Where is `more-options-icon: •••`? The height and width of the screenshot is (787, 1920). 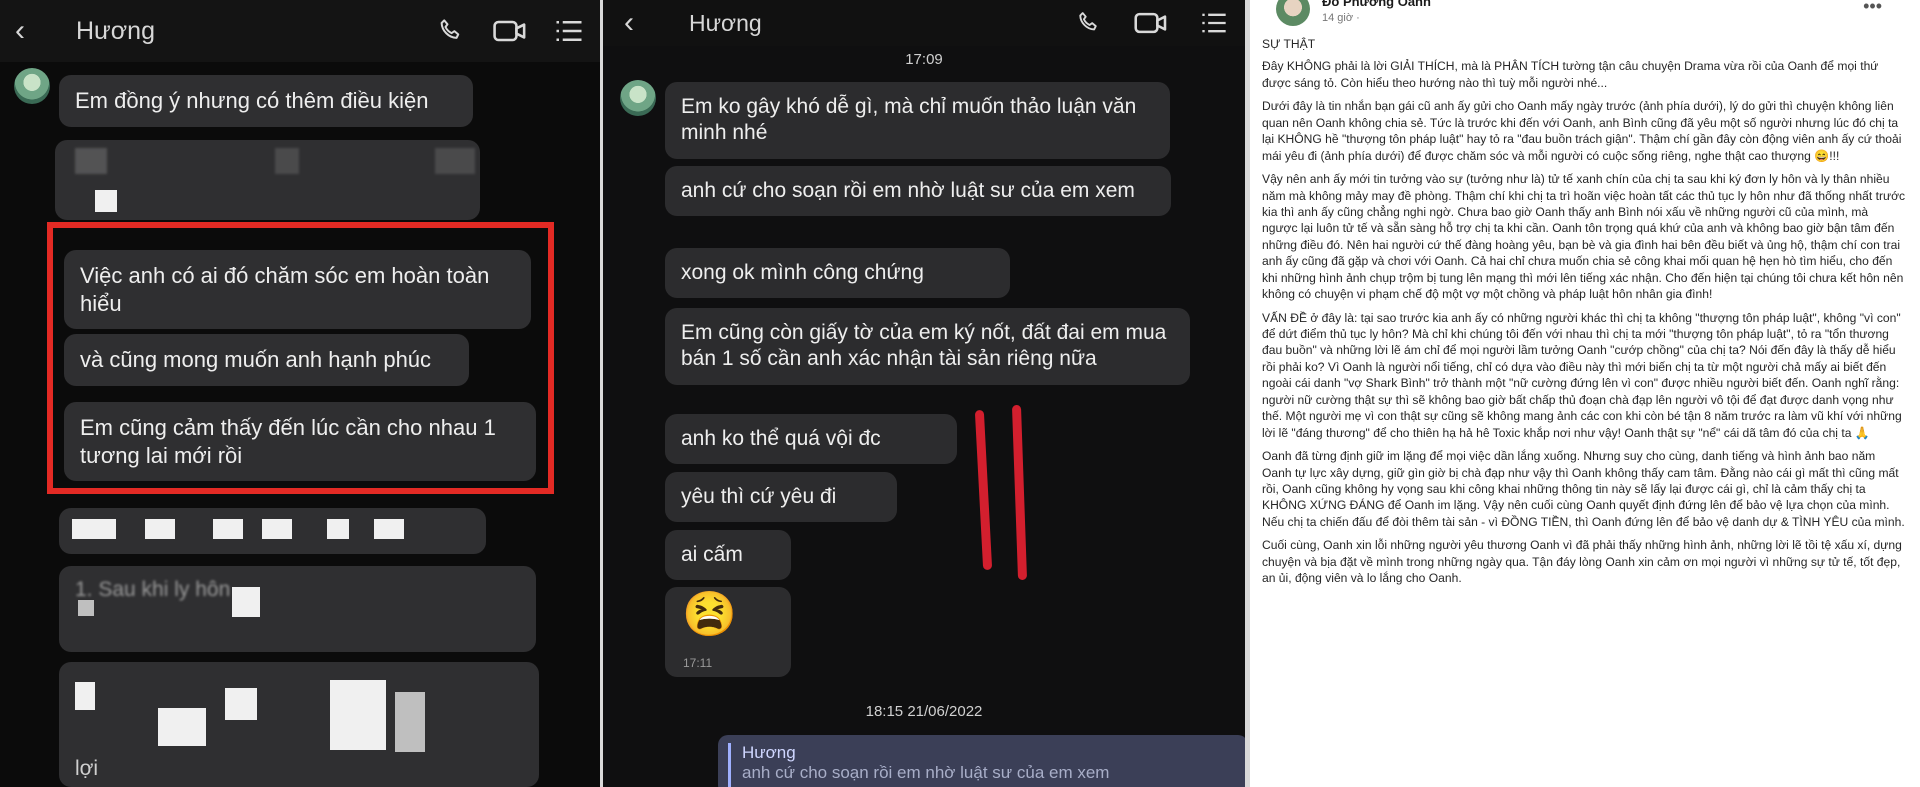 more-options-icon: ••• is located at coordinates (1872, 8).